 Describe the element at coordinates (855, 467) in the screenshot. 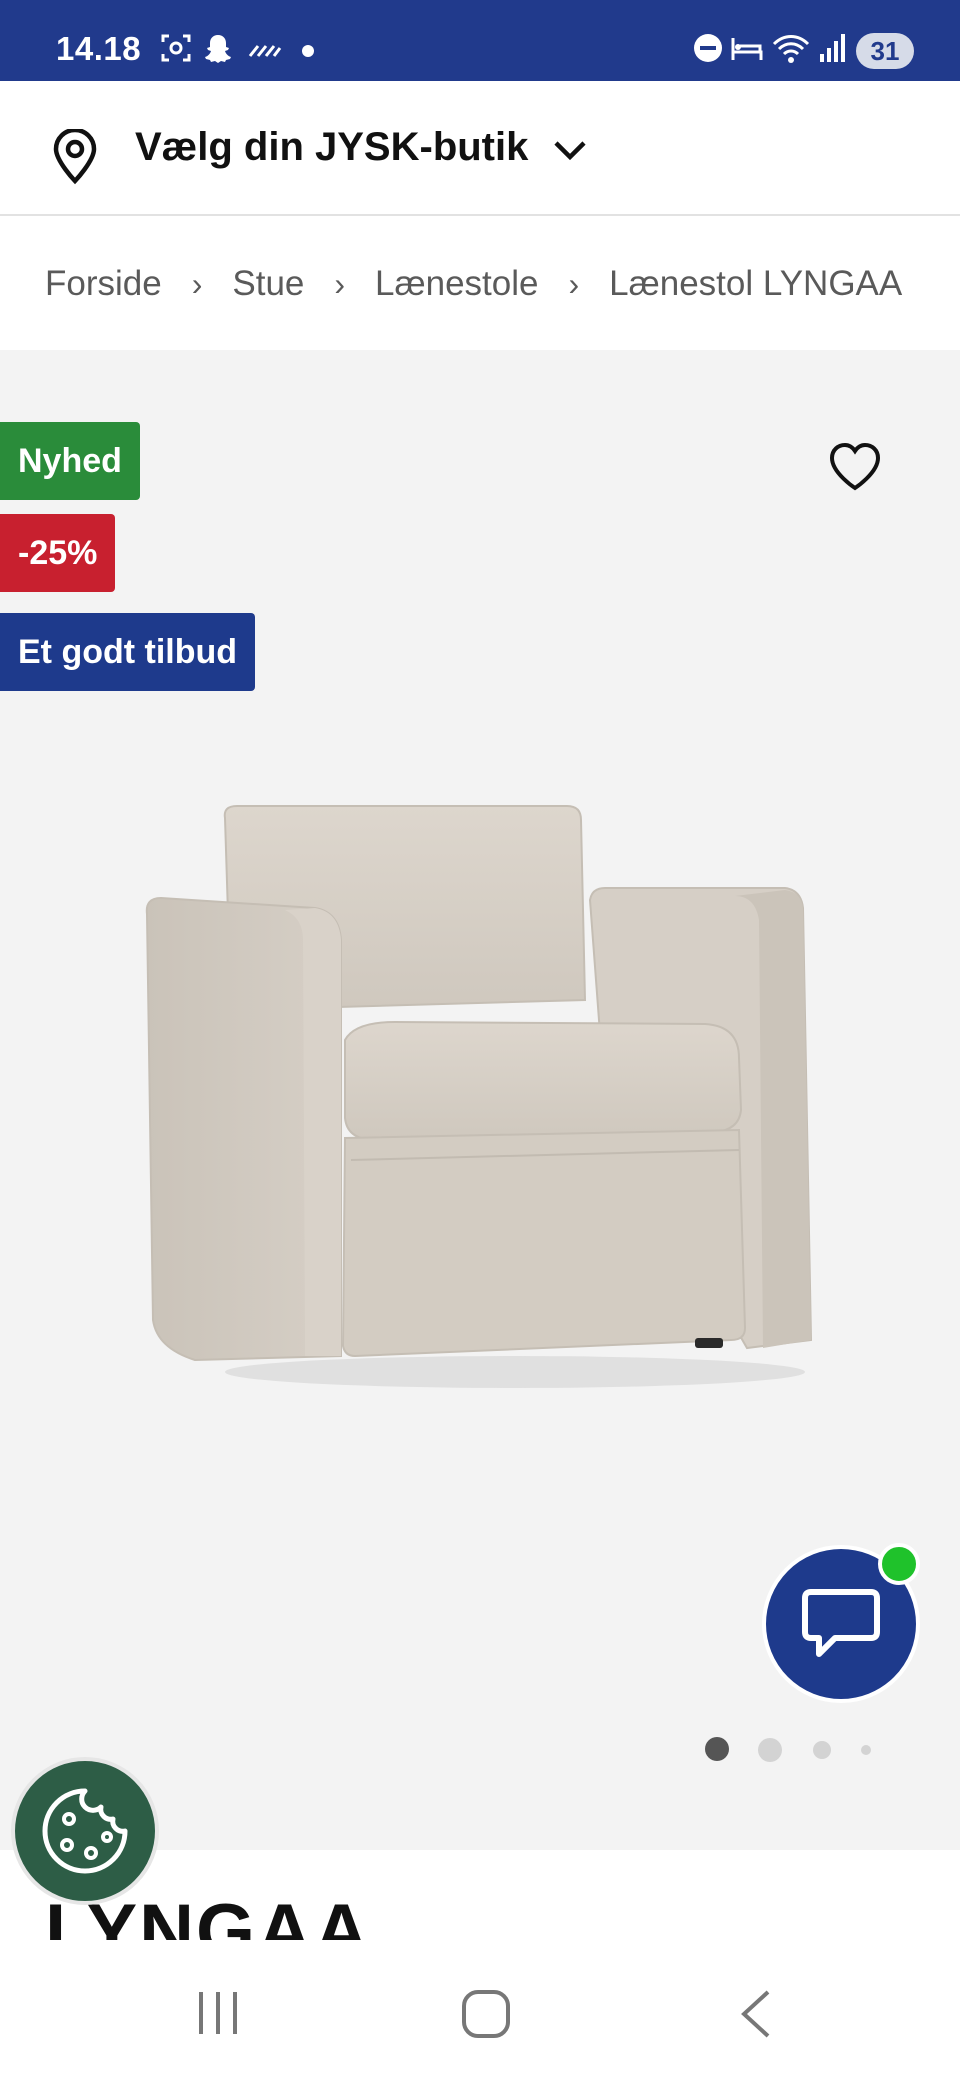

I see `heart-icon` at that location.